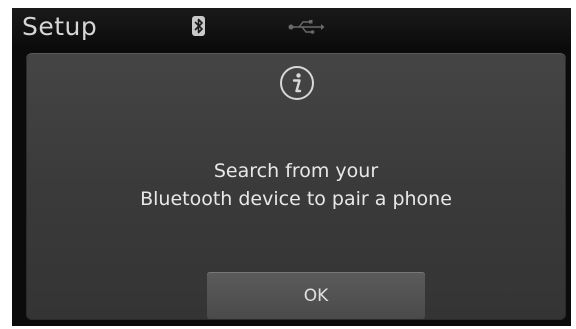 This screenshot has height=329, width=576. What do you see at coordinates (297, 83) in the screenshot?
I see `info-icon` at bounding box center [297, 83].